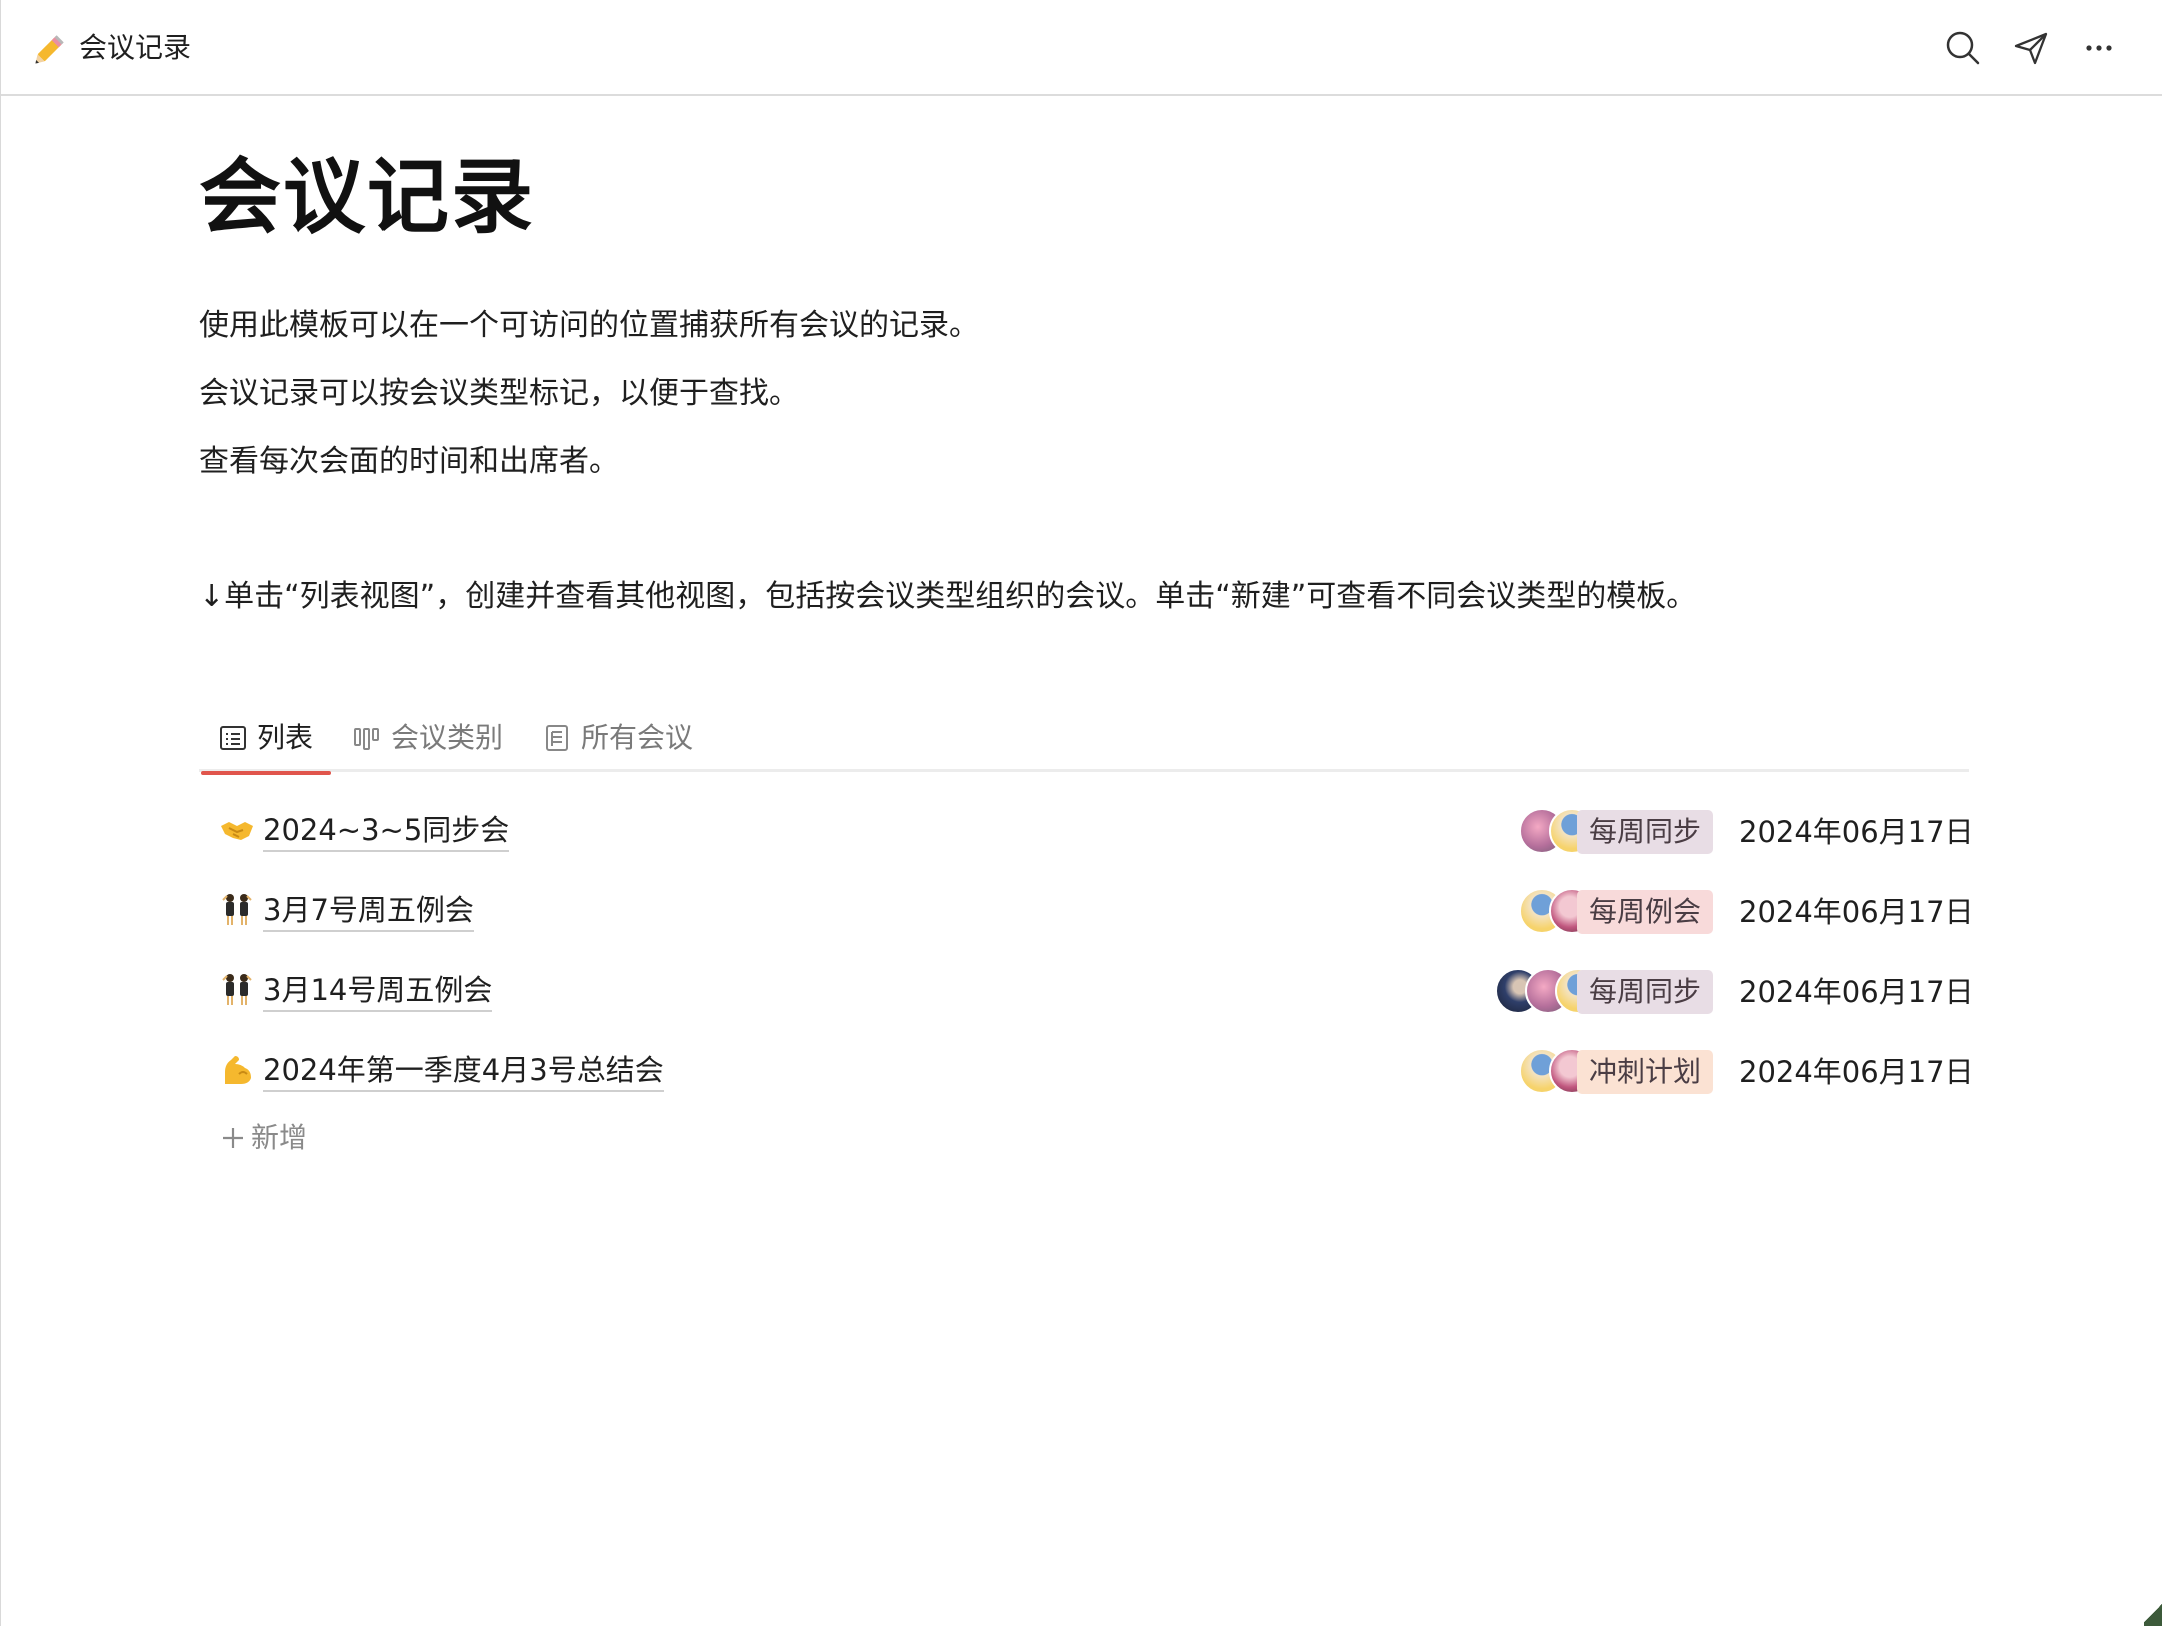 The image size is (2162, 1626). Describe the element at coordinates (366, 739) in the screenshot. I see `board-view-icon` at that location.